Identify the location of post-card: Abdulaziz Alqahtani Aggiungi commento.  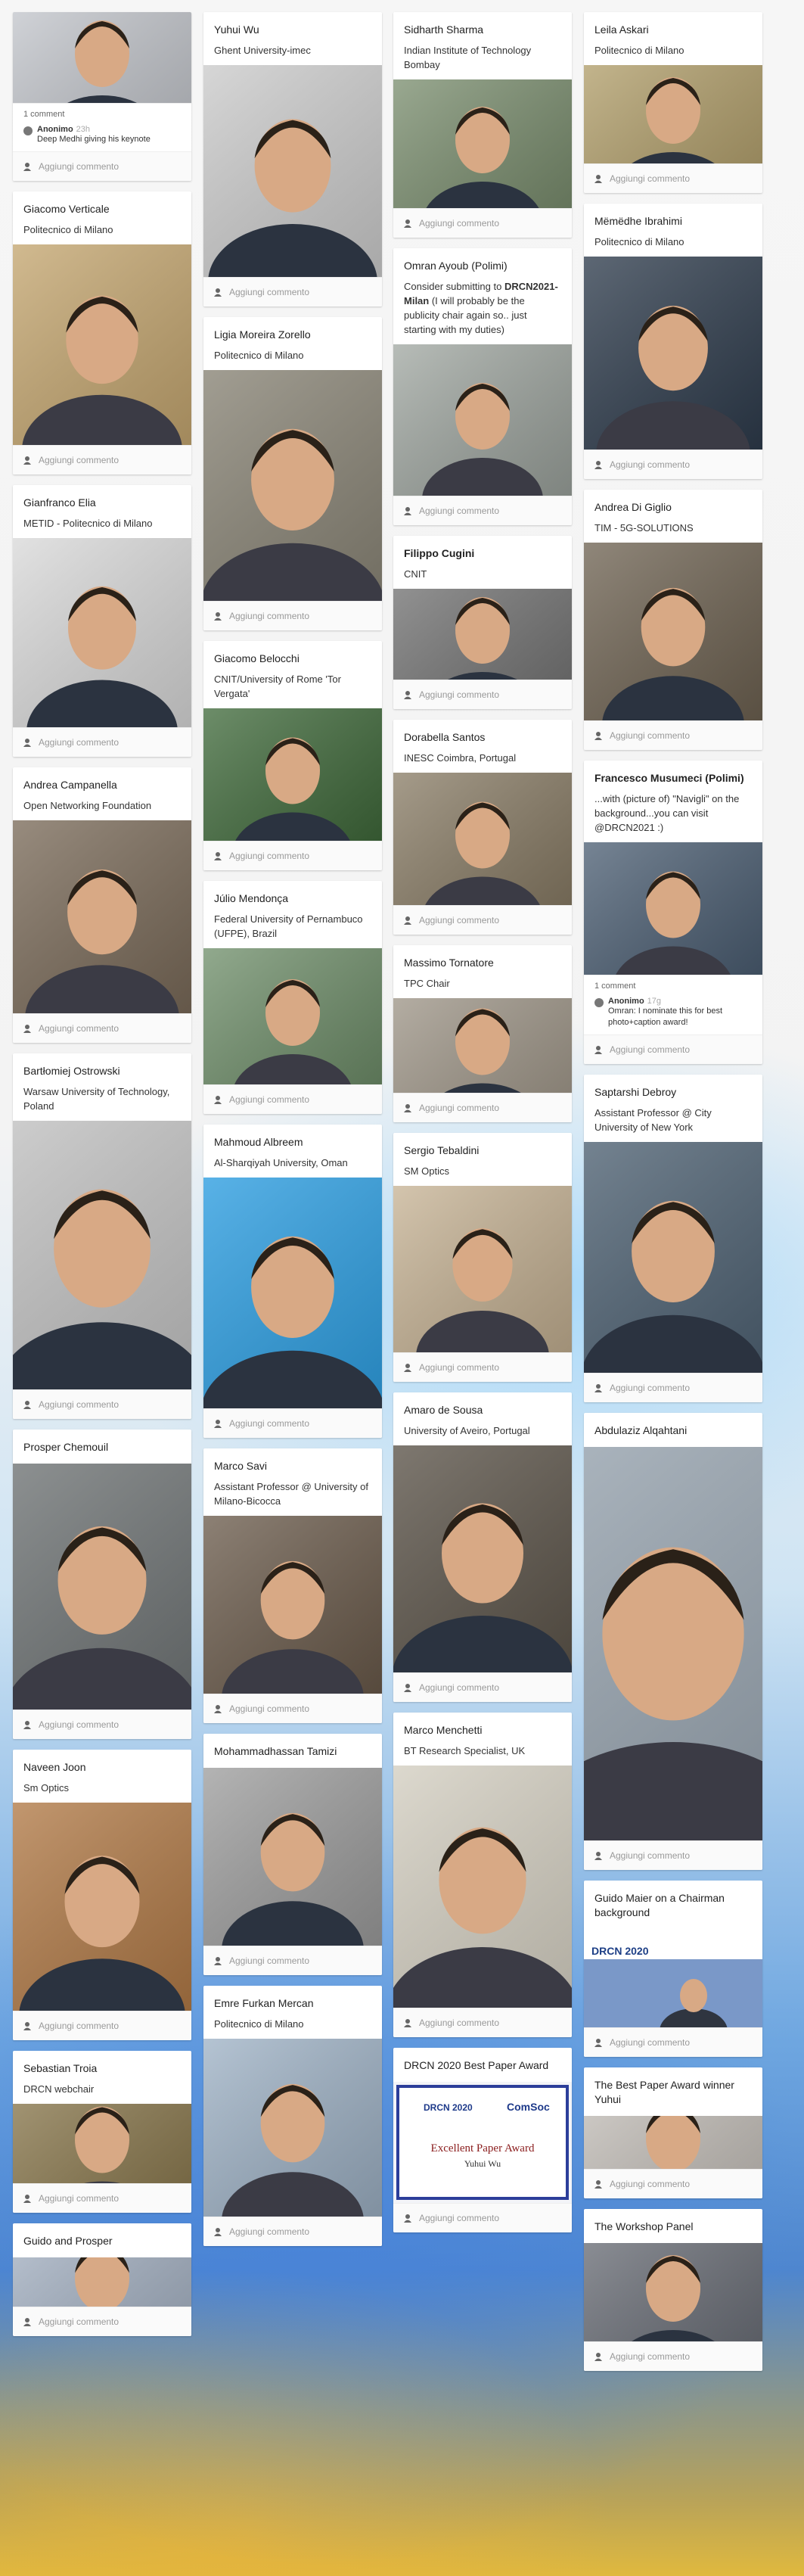
(673, 1641).